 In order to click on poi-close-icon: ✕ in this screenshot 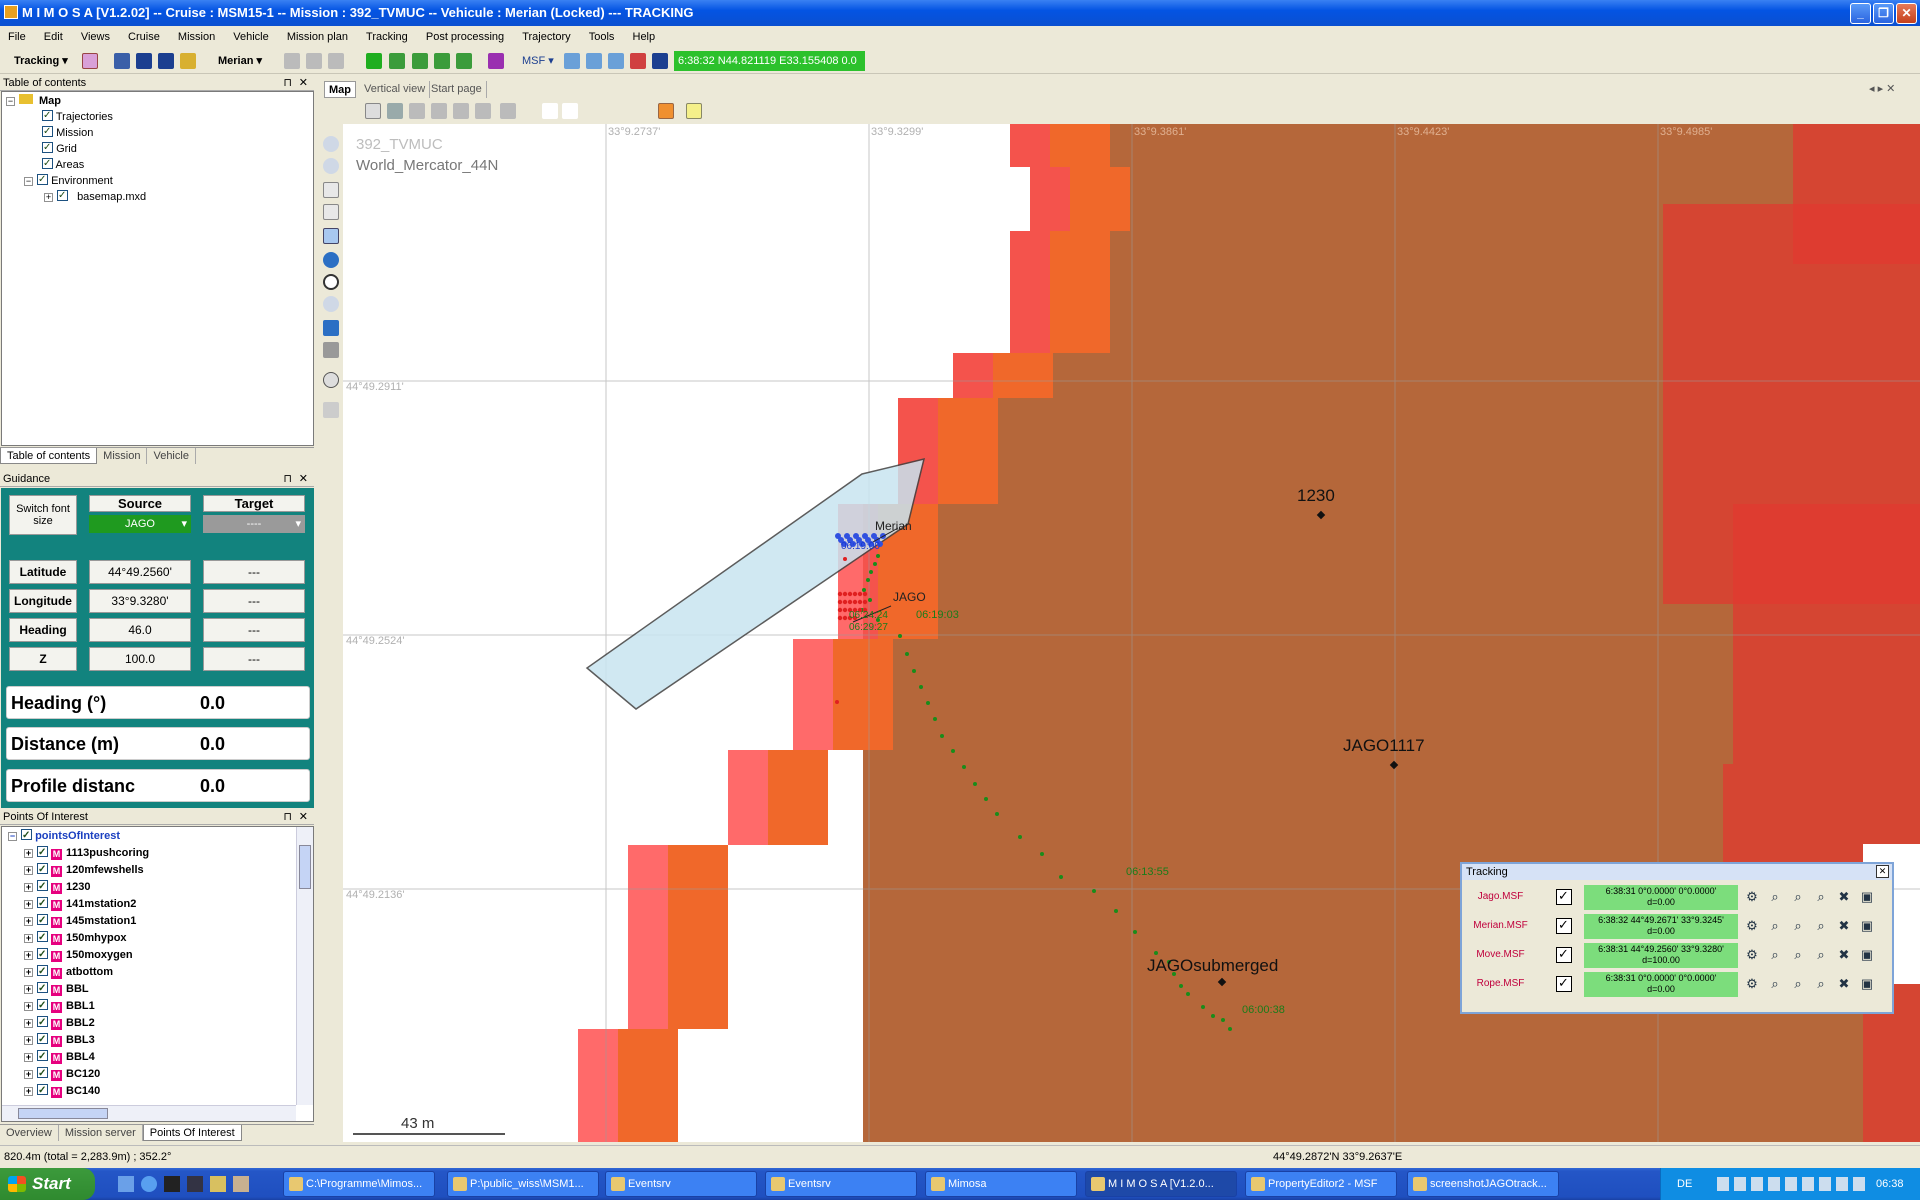, I will do `click(303, 817)`.